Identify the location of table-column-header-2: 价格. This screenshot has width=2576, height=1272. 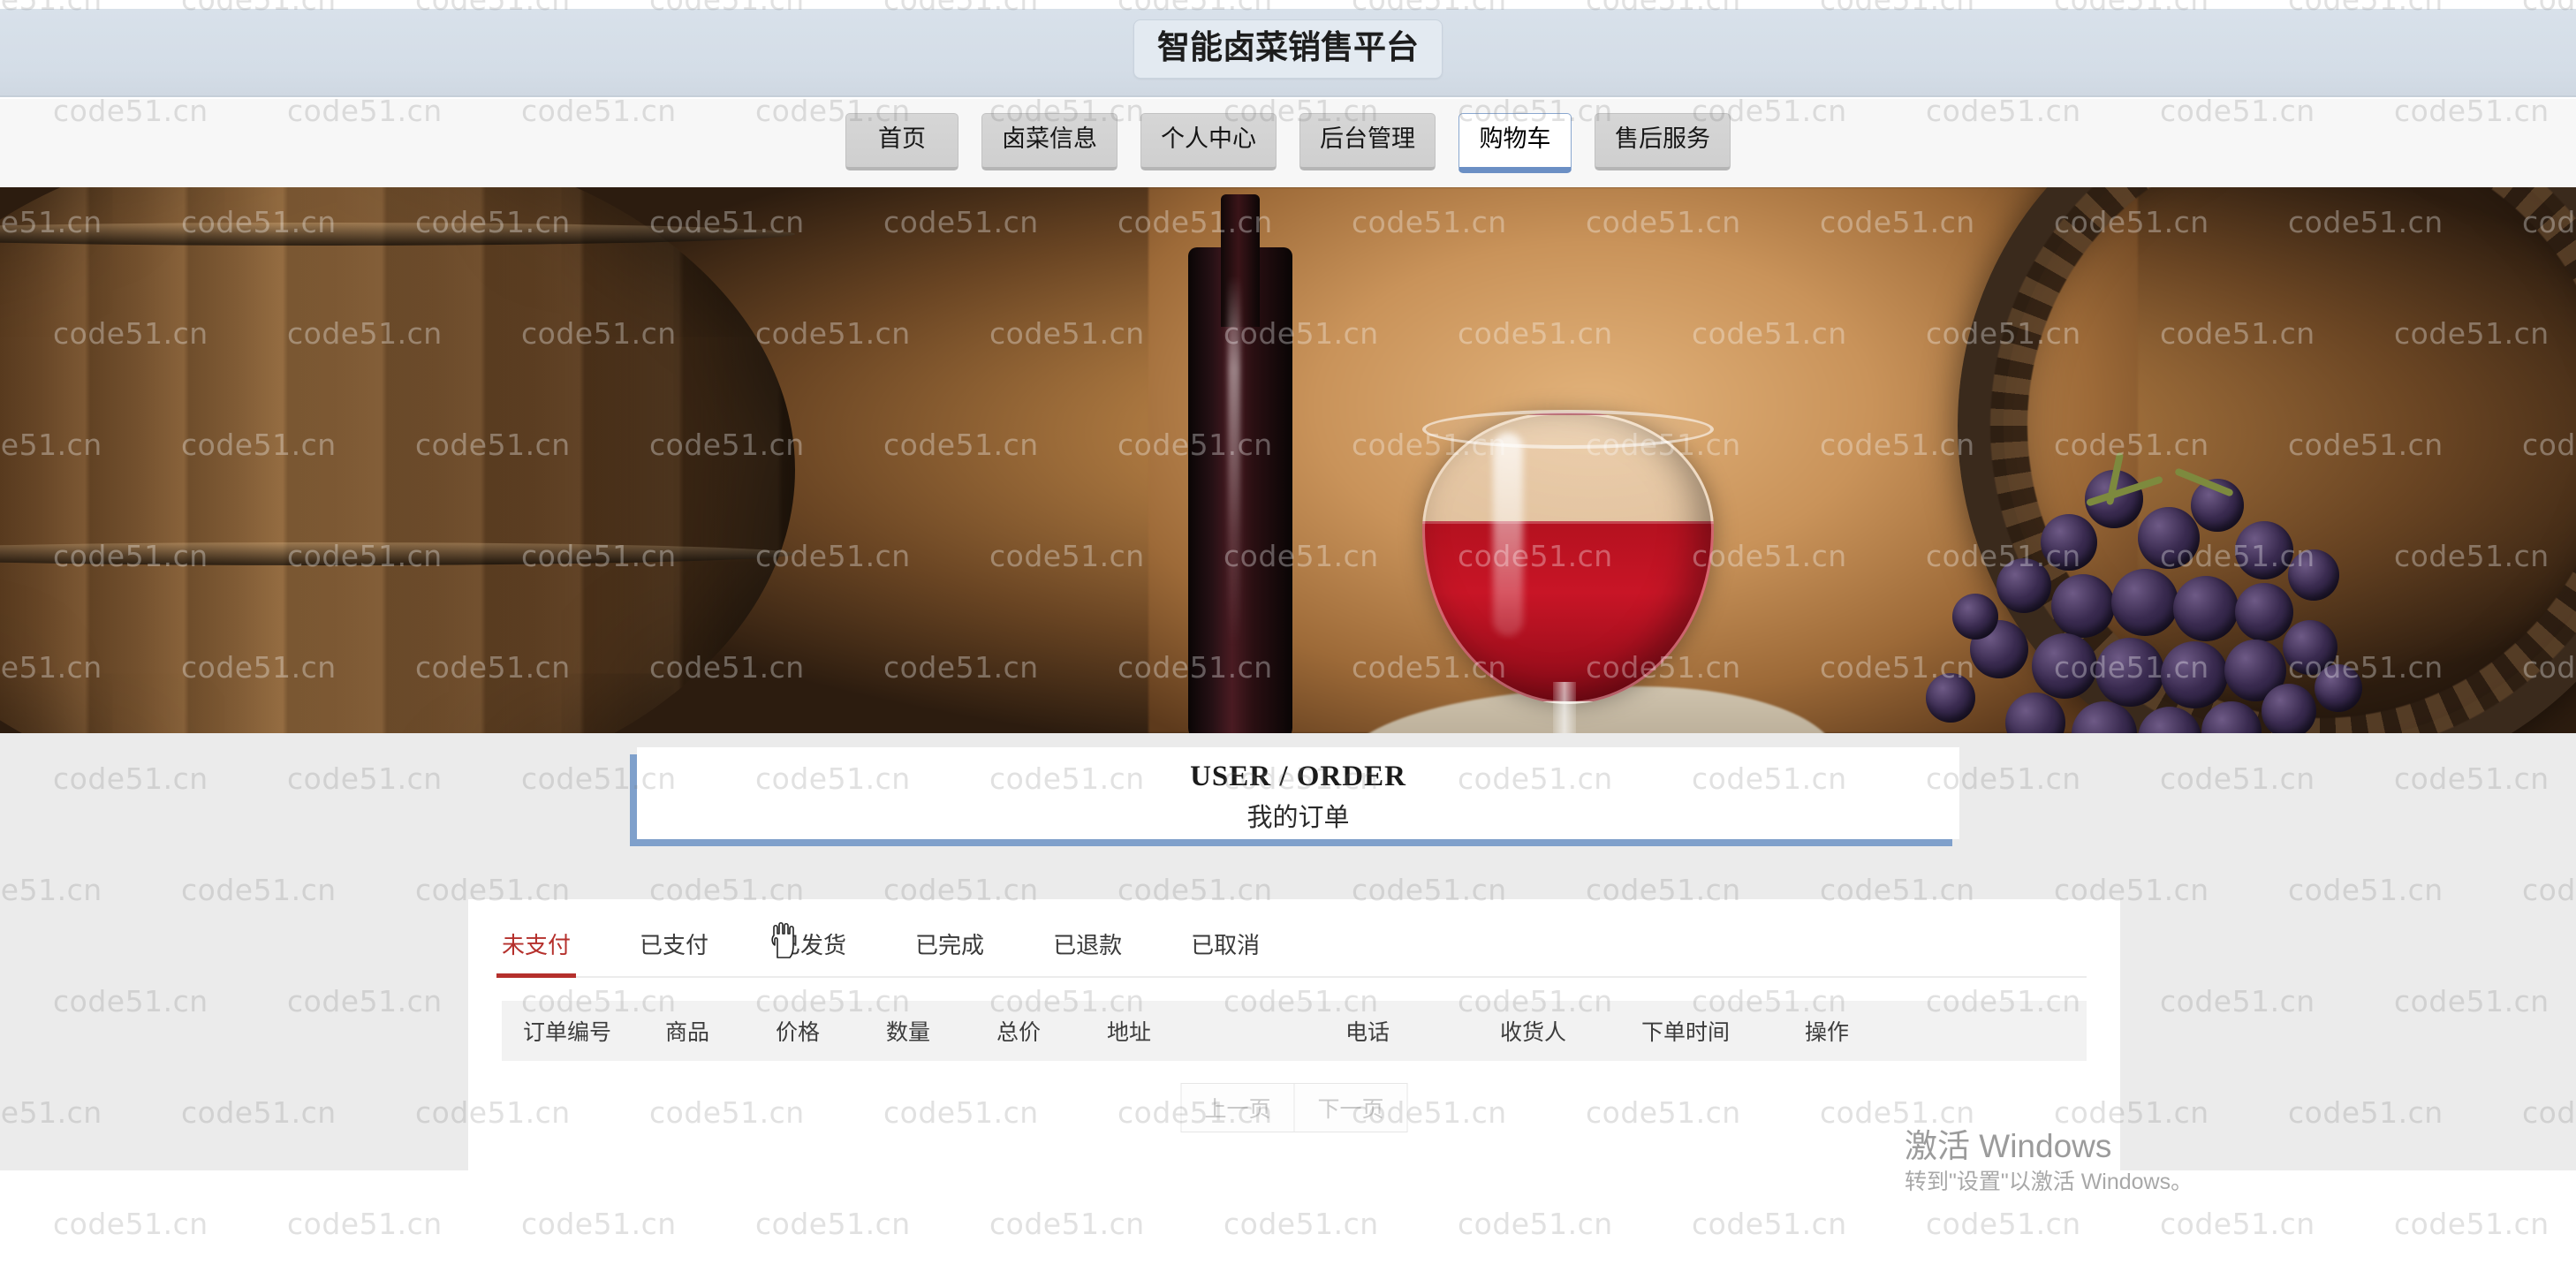
(799, 1032).